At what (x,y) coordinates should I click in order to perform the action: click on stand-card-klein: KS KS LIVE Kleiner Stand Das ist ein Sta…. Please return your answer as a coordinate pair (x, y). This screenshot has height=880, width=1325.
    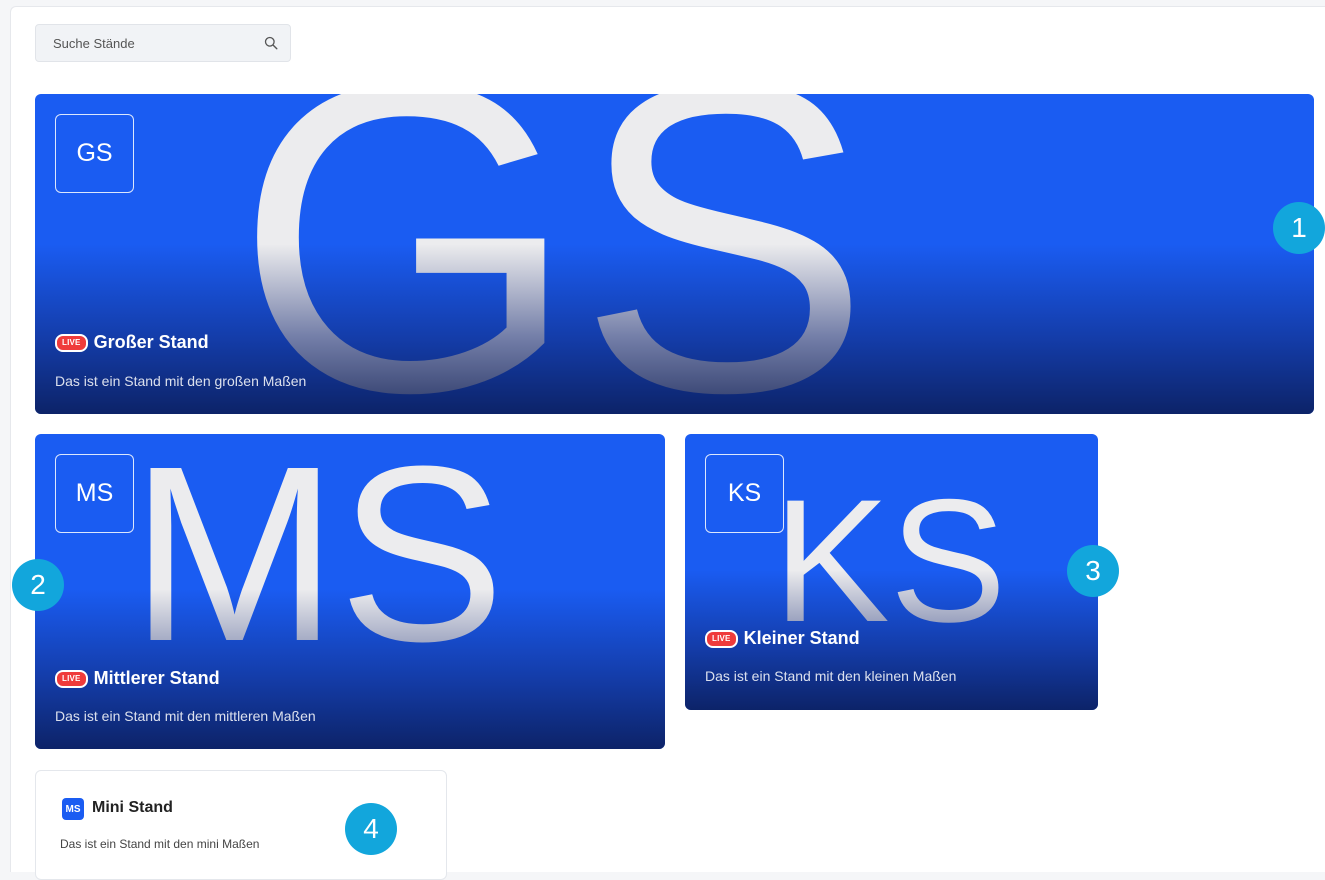
    Looking at the image, I should click on (891, 572).